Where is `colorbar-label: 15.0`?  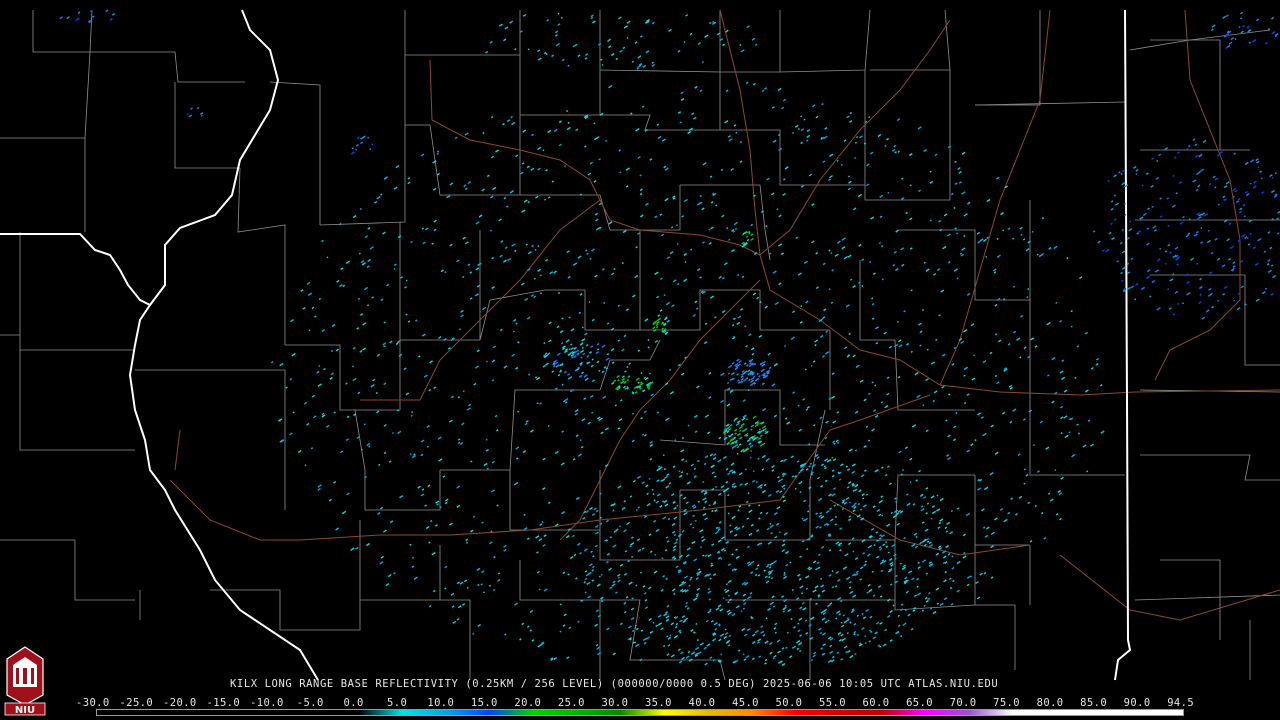 colorbar-label: 15.0 is located at coordinates (484, 703).